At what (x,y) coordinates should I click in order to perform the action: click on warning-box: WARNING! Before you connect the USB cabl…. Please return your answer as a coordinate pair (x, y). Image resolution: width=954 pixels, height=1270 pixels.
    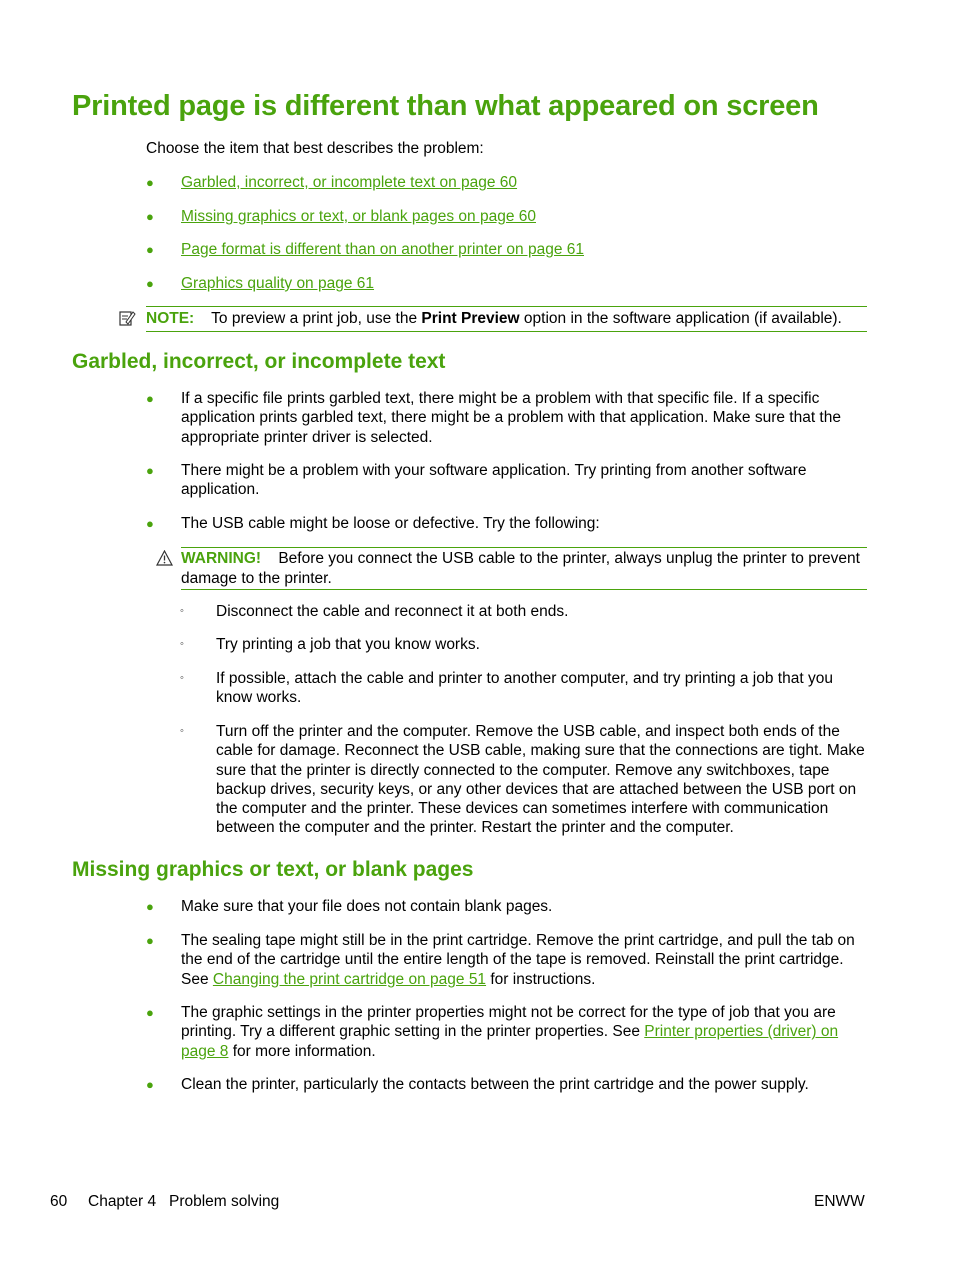
    Looking at the image, I should click on (524, 568).